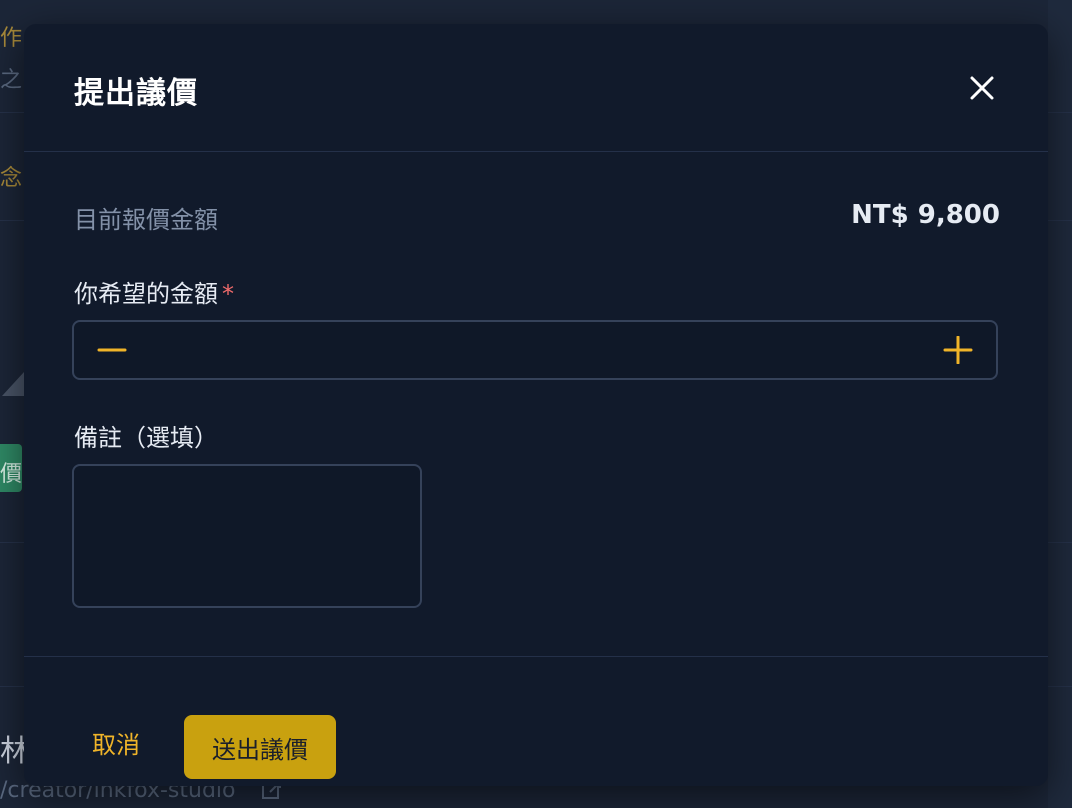  I want to click on close-button, so click(982, 88).